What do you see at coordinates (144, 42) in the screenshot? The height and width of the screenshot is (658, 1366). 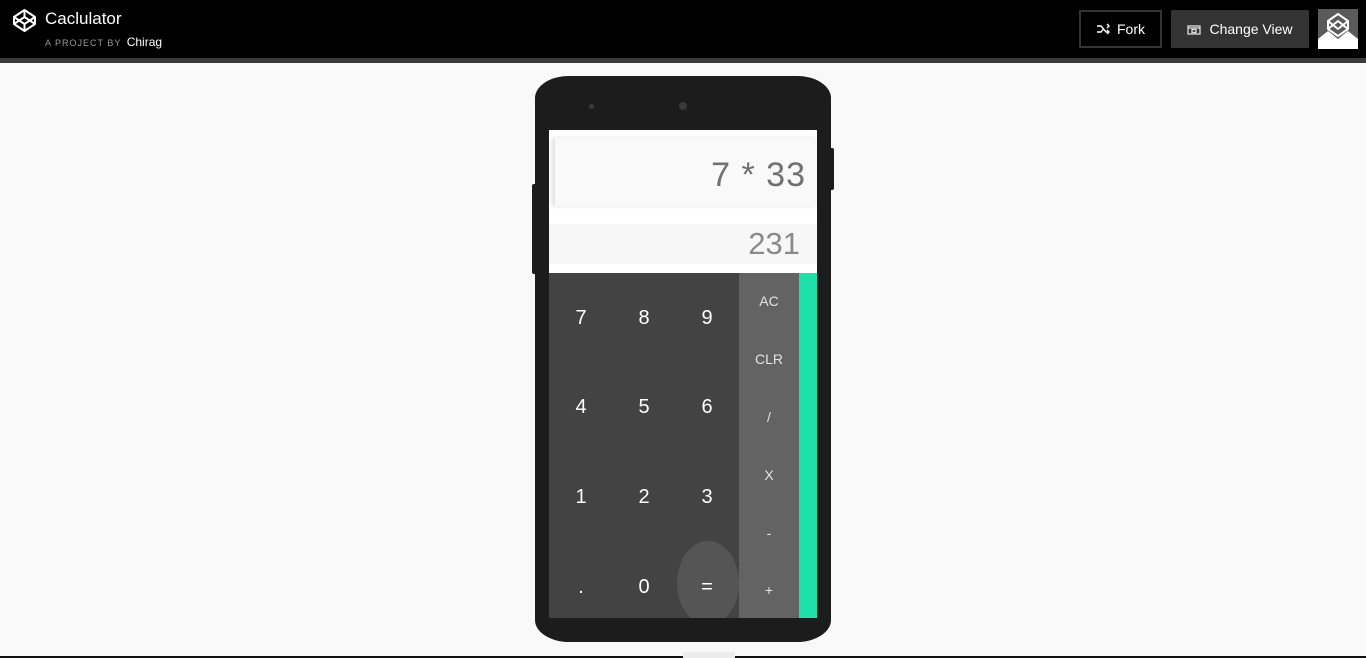 I see `author-link: Chirag` at bounding box center [144, 42].